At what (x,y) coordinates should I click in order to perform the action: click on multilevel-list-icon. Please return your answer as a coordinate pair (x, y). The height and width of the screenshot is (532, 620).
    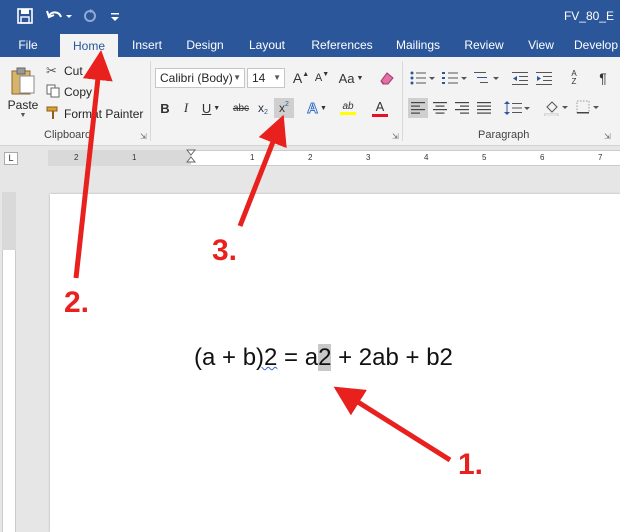
    Looking at the image, I should click on (486, 77).